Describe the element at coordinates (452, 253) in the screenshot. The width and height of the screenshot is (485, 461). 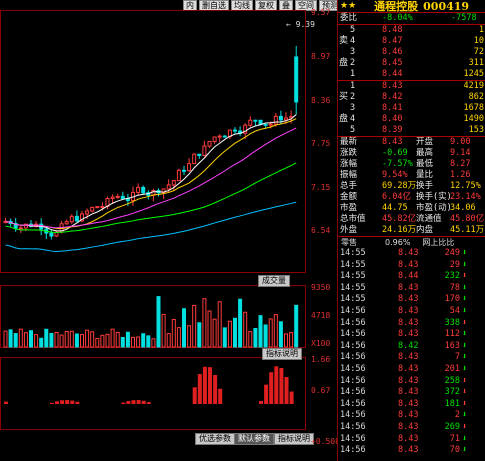
I see `tick-volume: 249` at that location.